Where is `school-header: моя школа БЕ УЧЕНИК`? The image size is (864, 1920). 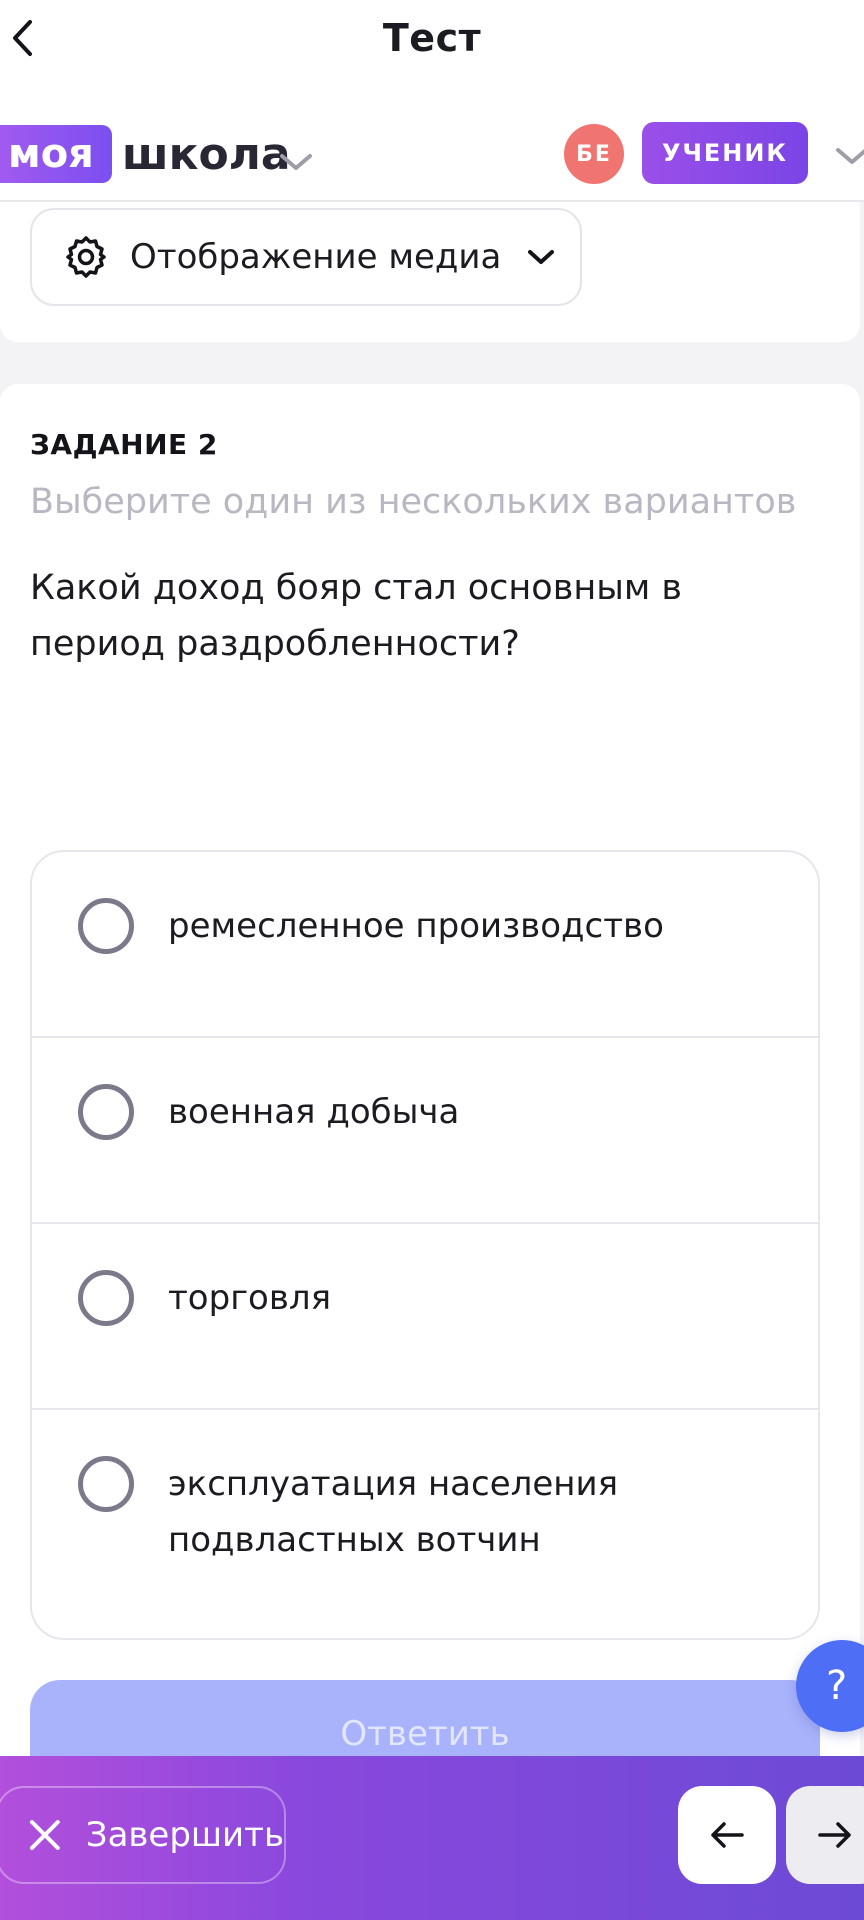 school-header: моя школа БЕ УЧЕНИК is located at coordinates (432, 143).